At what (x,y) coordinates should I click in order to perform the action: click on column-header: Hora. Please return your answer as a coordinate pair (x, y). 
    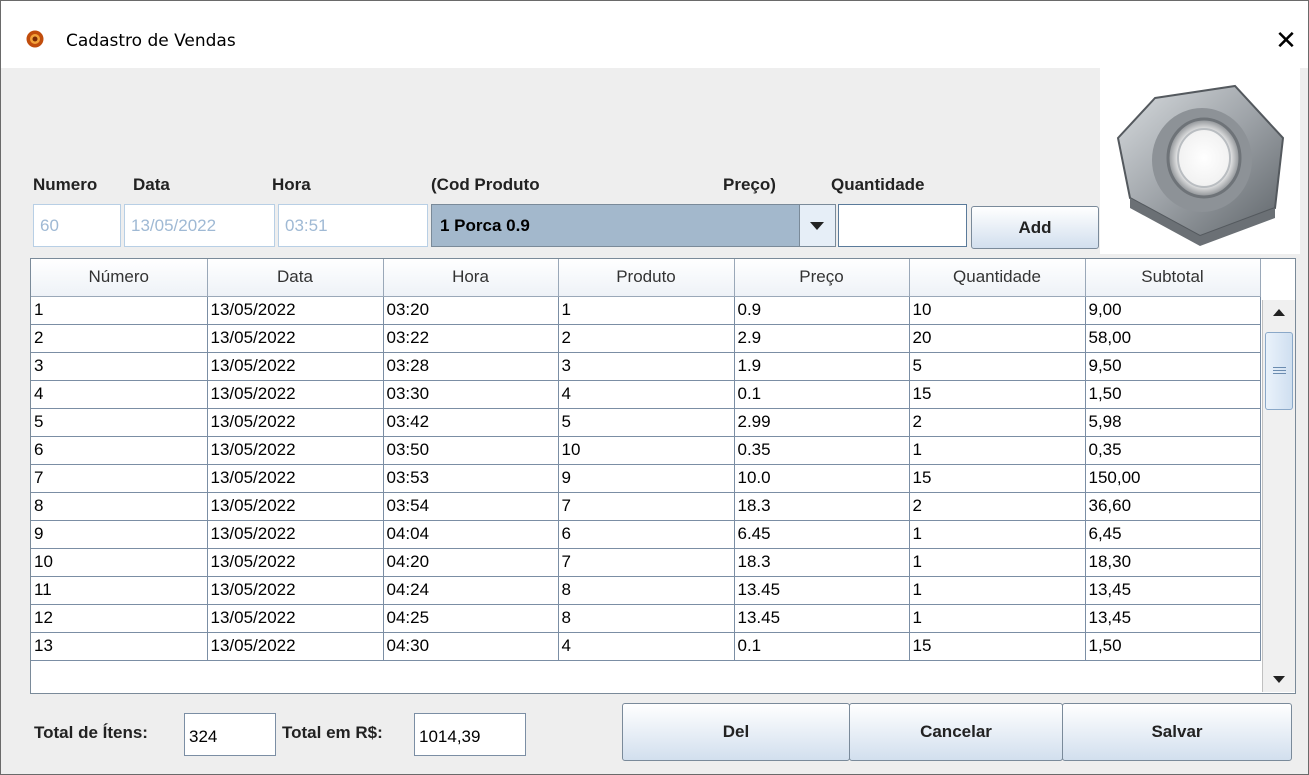
    Looking at the image, I should click on (471, 278).